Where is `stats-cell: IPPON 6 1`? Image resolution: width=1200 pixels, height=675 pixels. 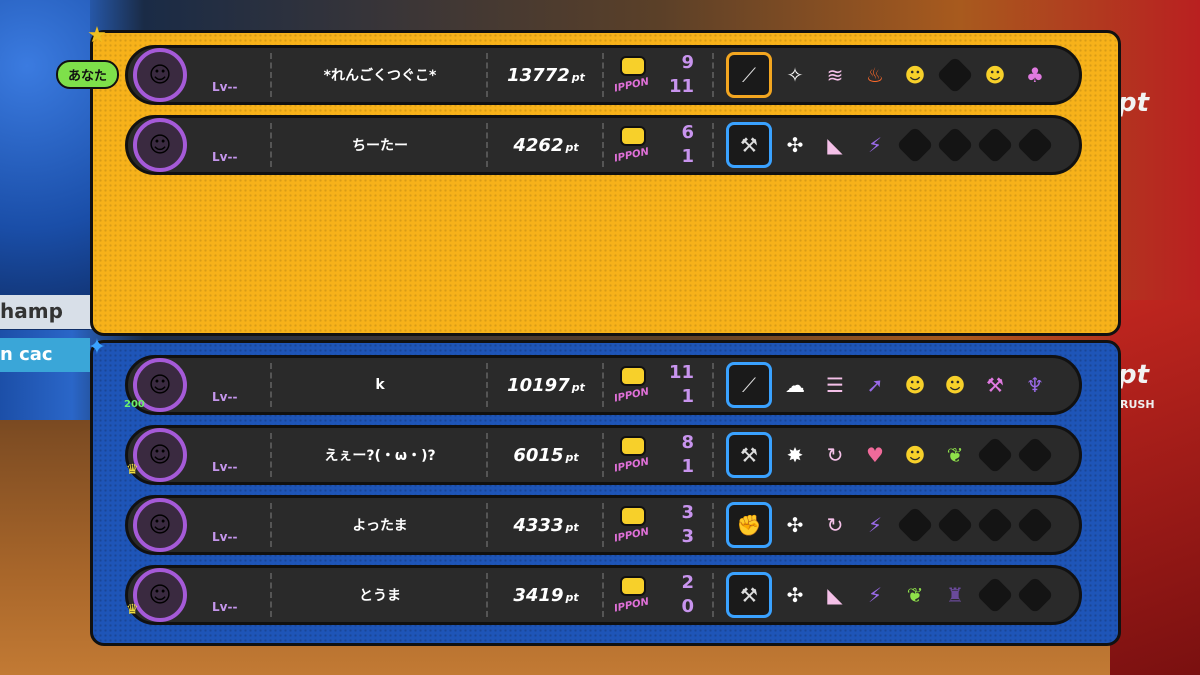
stats-cell: IPPON 6 1 is located at coordinates (659, 145).